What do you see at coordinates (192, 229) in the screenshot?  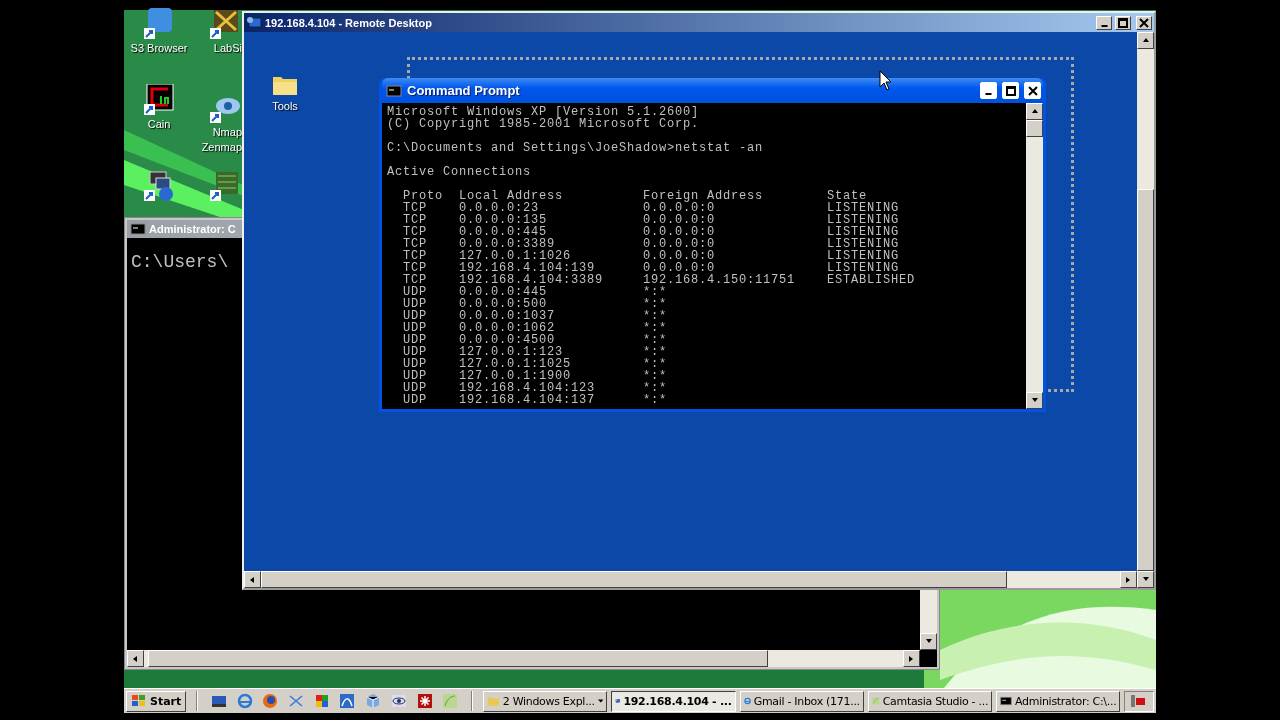 I see `window-title: Administrator: C` at bounding box center [192, 229].